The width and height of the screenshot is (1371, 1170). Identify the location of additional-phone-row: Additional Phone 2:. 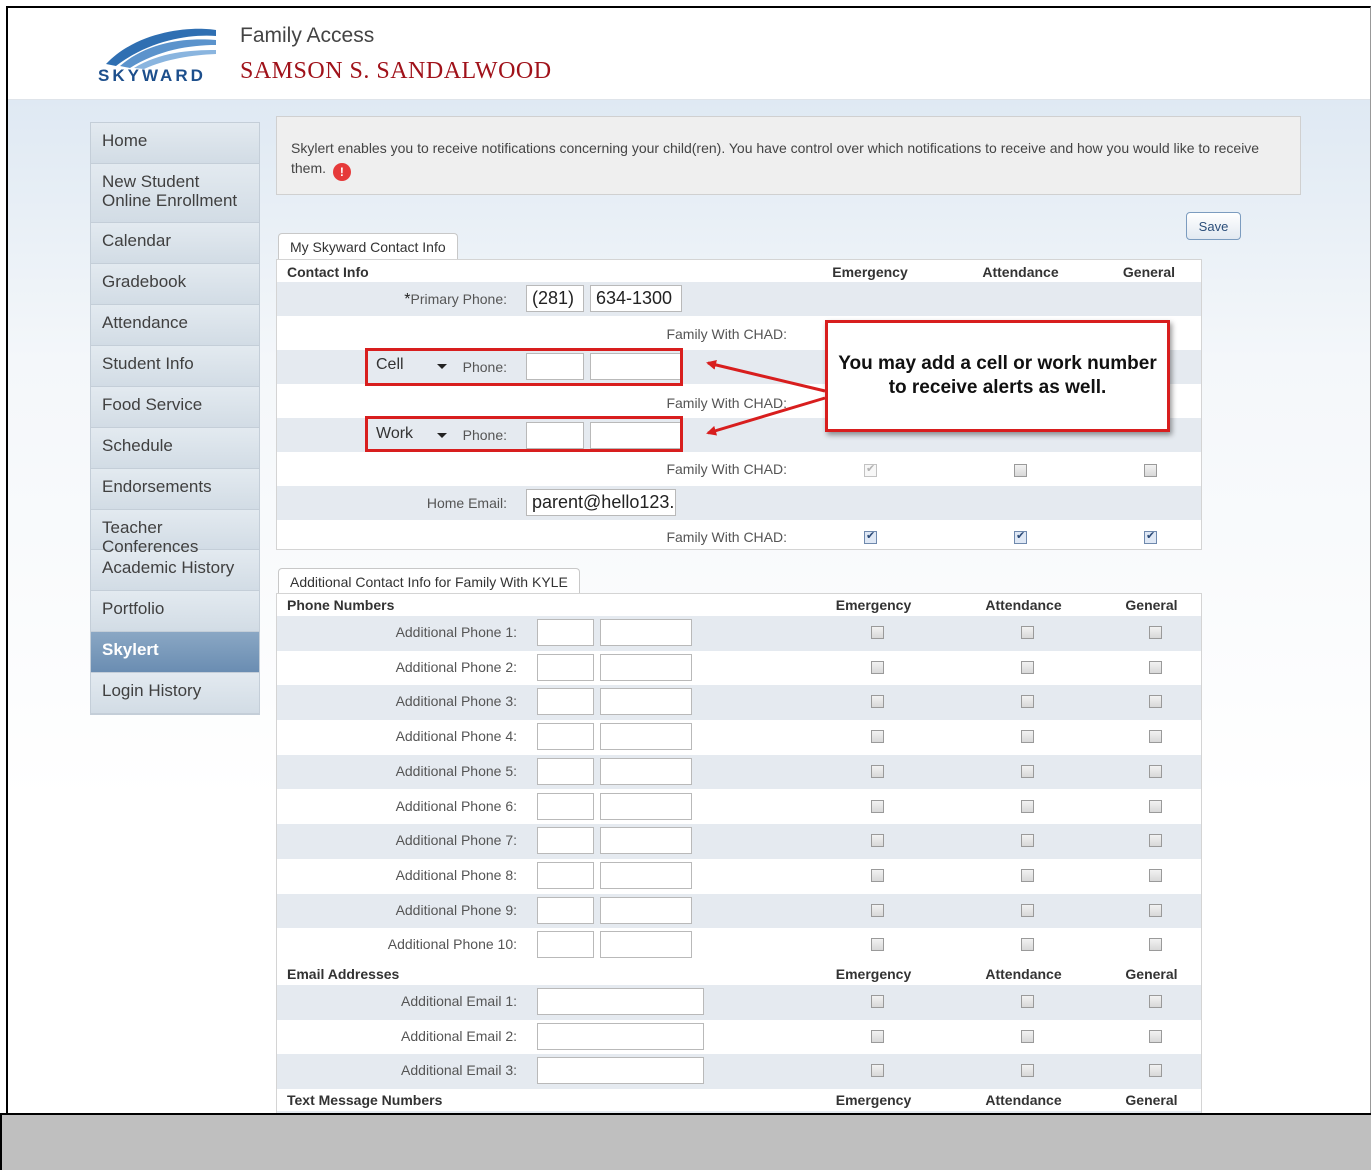
(739, 668).